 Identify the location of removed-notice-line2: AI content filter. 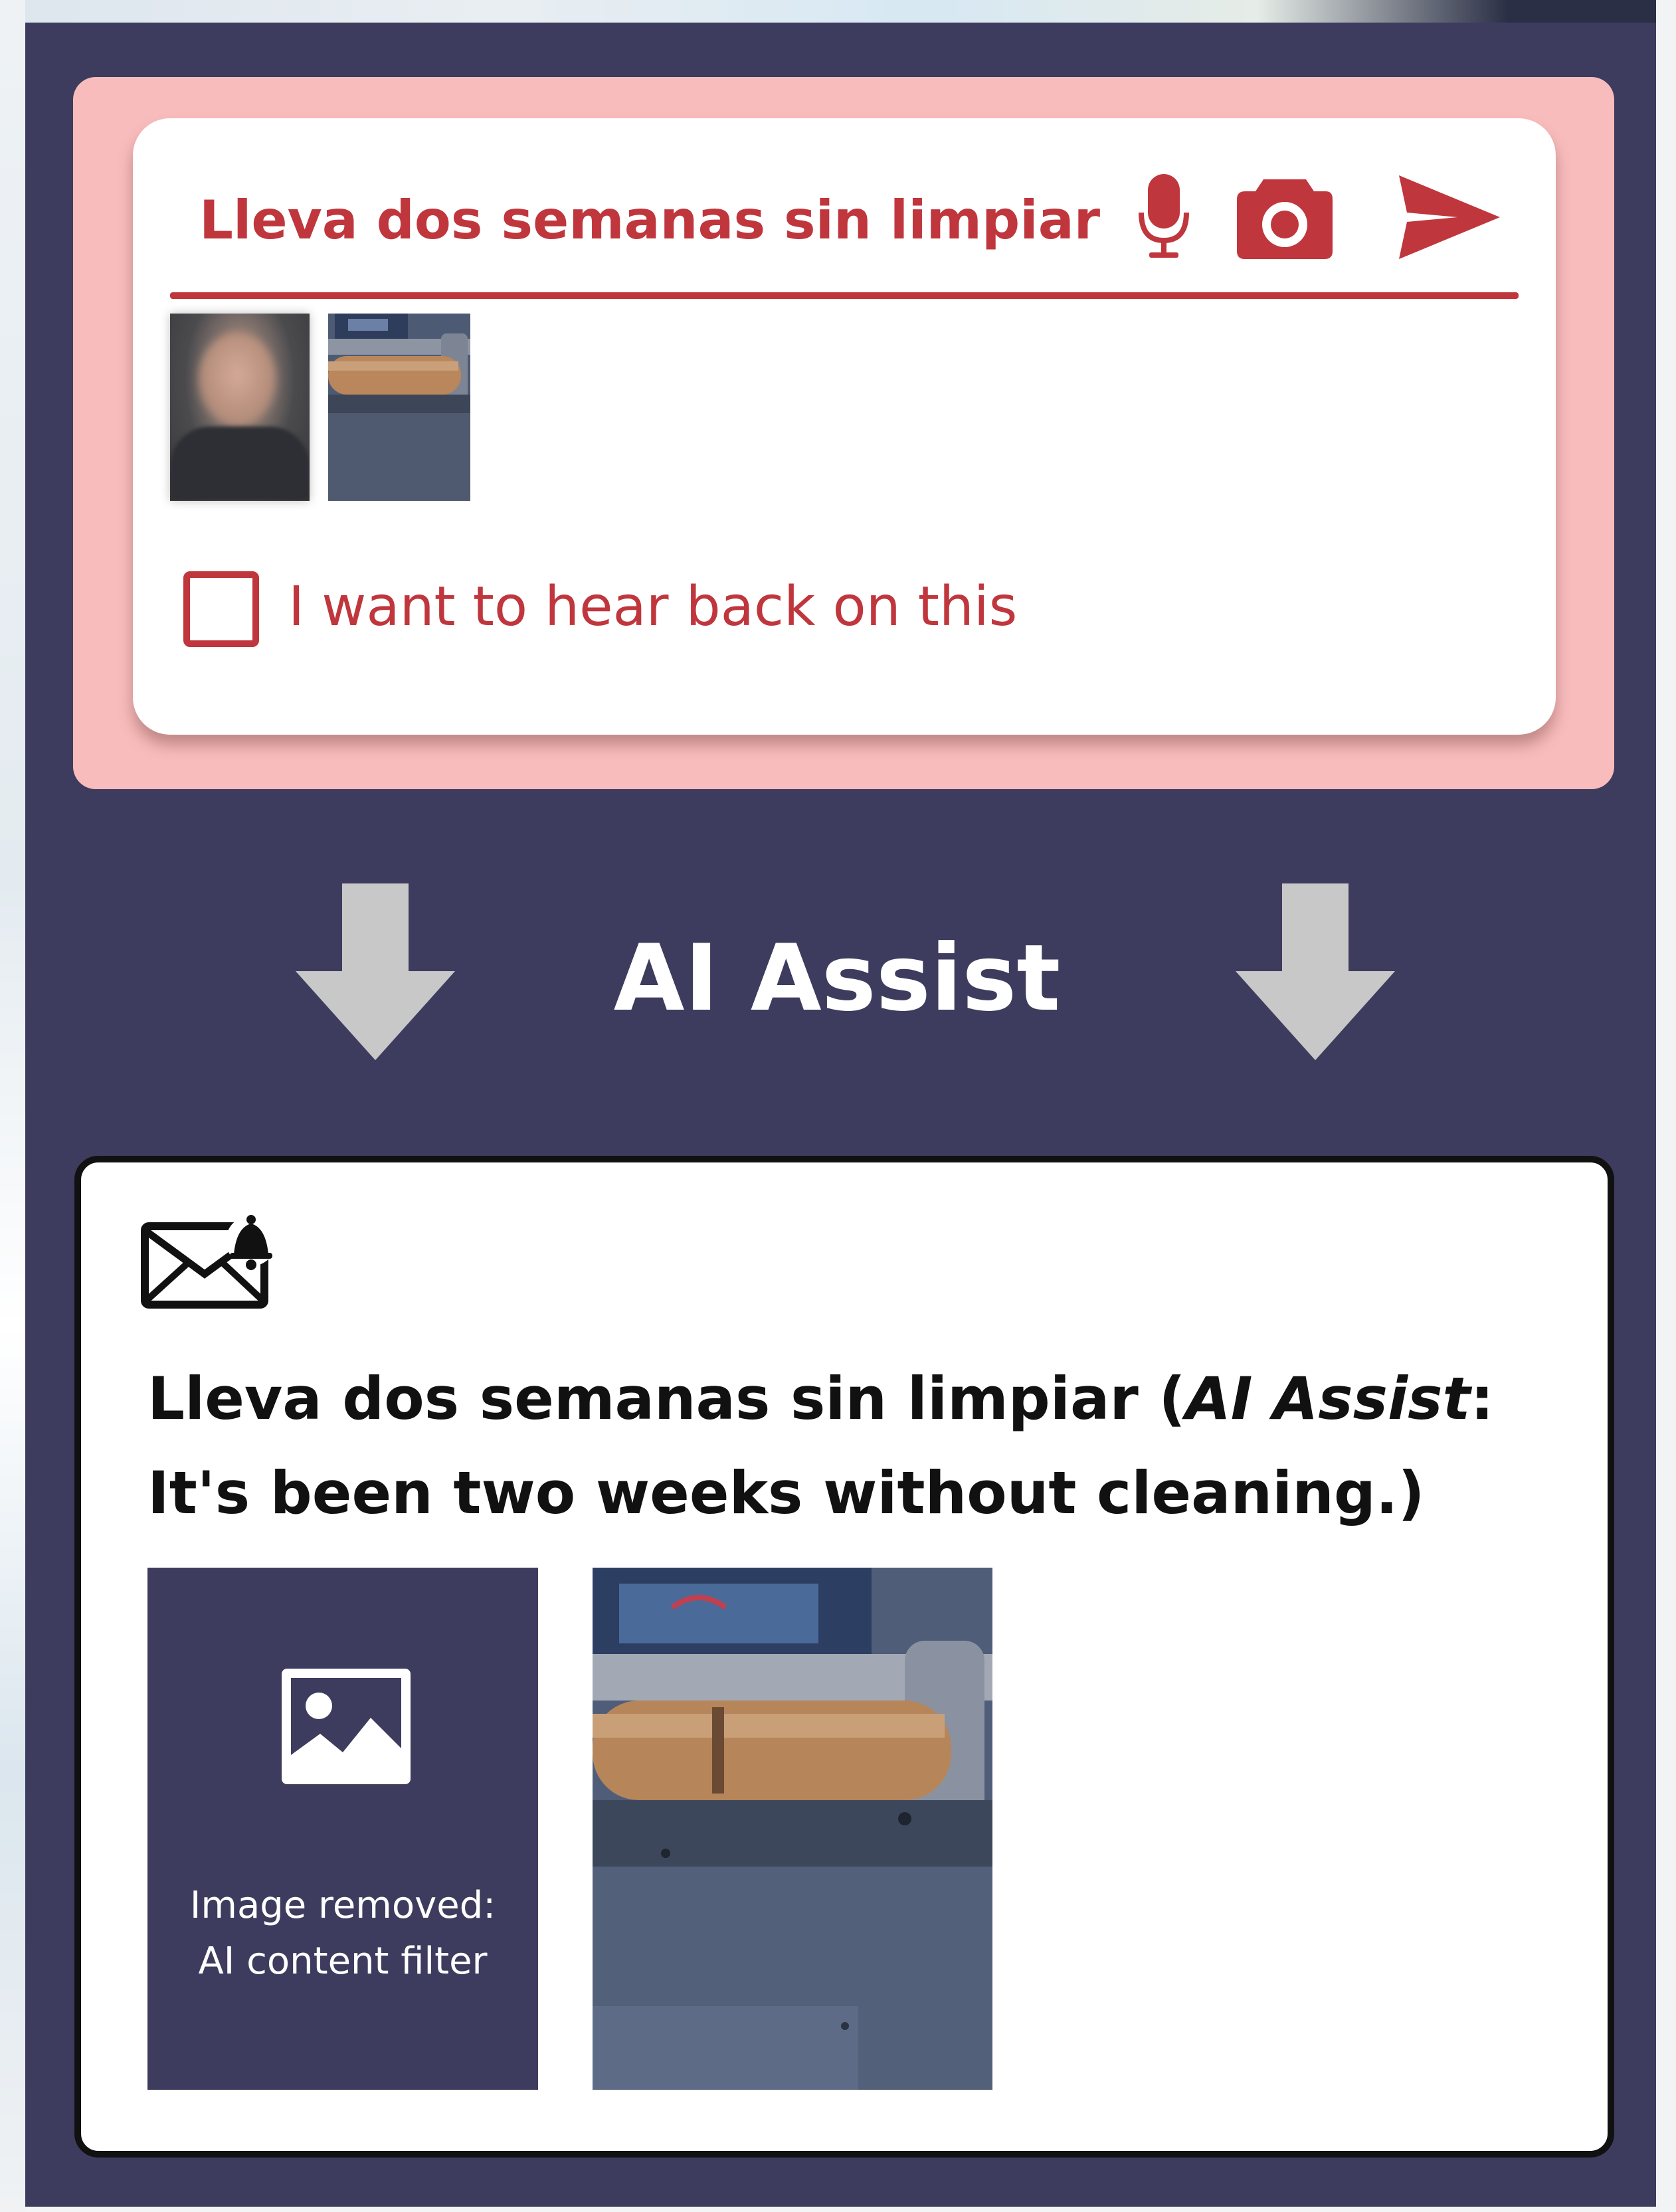
(343, 1961).